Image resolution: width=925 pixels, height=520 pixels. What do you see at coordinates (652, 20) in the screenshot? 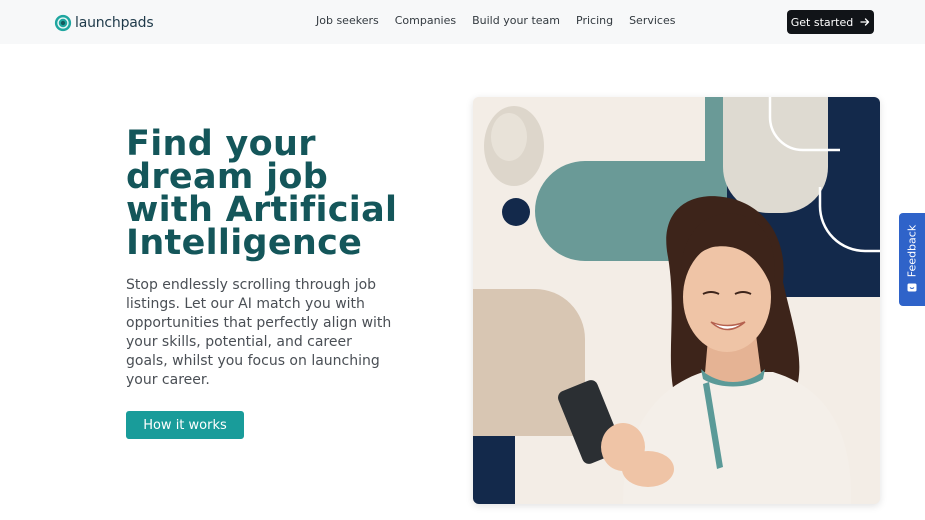
I see `nav-item-services: Services` at bounding box center [652, 20].